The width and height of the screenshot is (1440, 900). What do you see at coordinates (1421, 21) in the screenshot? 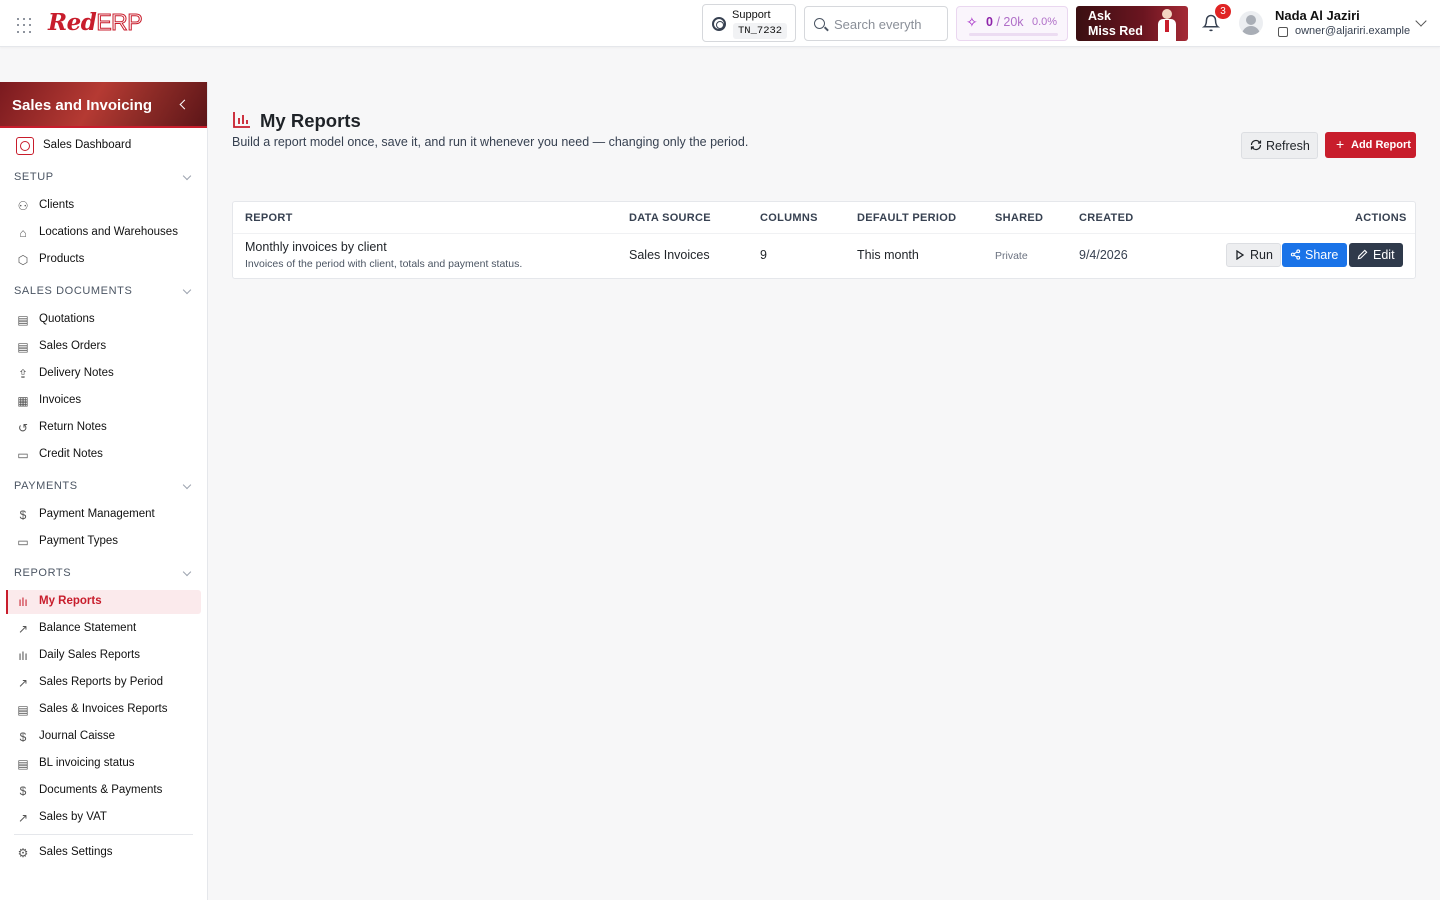
I see `chevron-down-icon` at bounding box center [1421, 21].